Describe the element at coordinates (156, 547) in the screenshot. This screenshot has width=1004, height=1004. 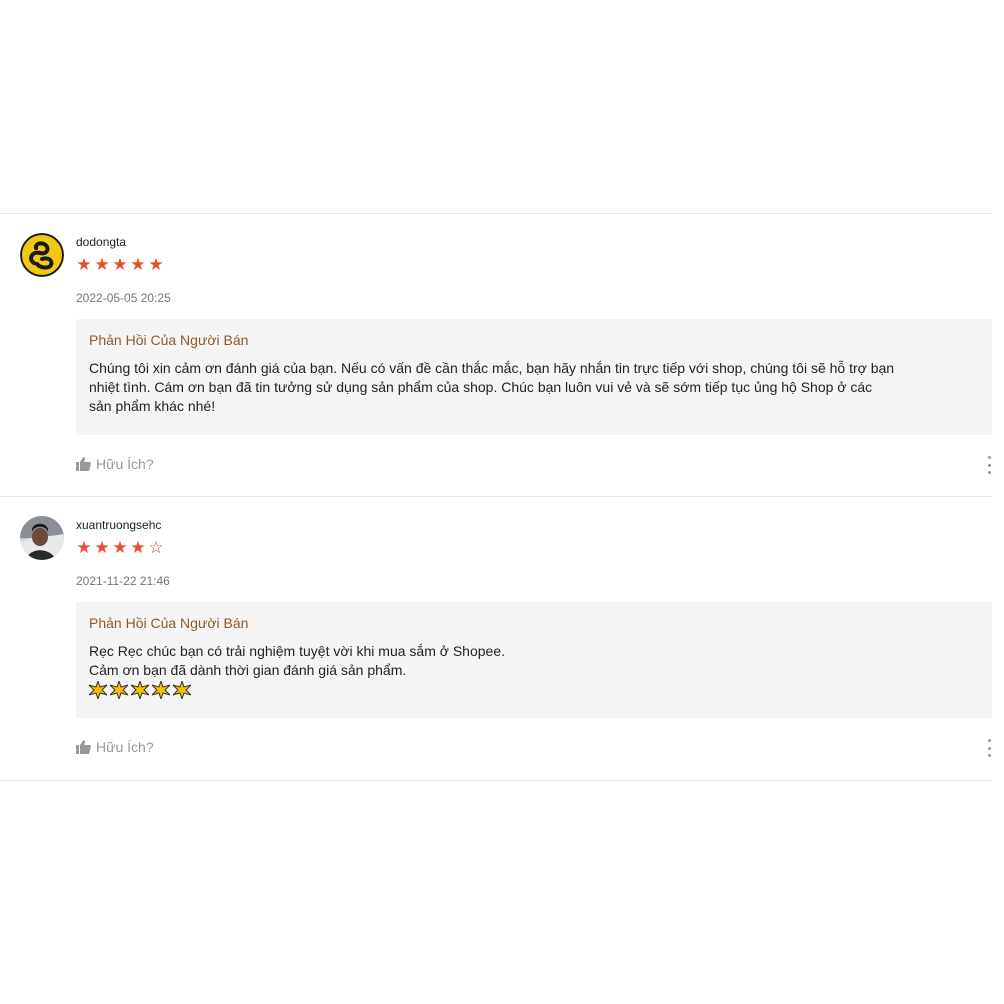
I see `star-empty-icon: ☆` at that location.